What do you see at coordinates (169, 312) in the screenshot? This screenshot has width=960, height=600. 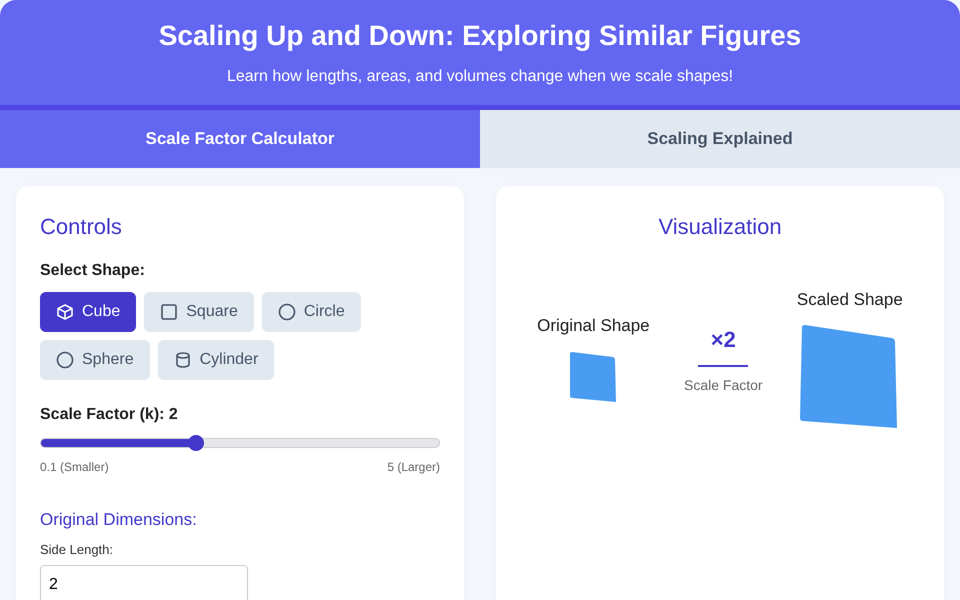 I see `square-icon` at bounding box center [169, 312].